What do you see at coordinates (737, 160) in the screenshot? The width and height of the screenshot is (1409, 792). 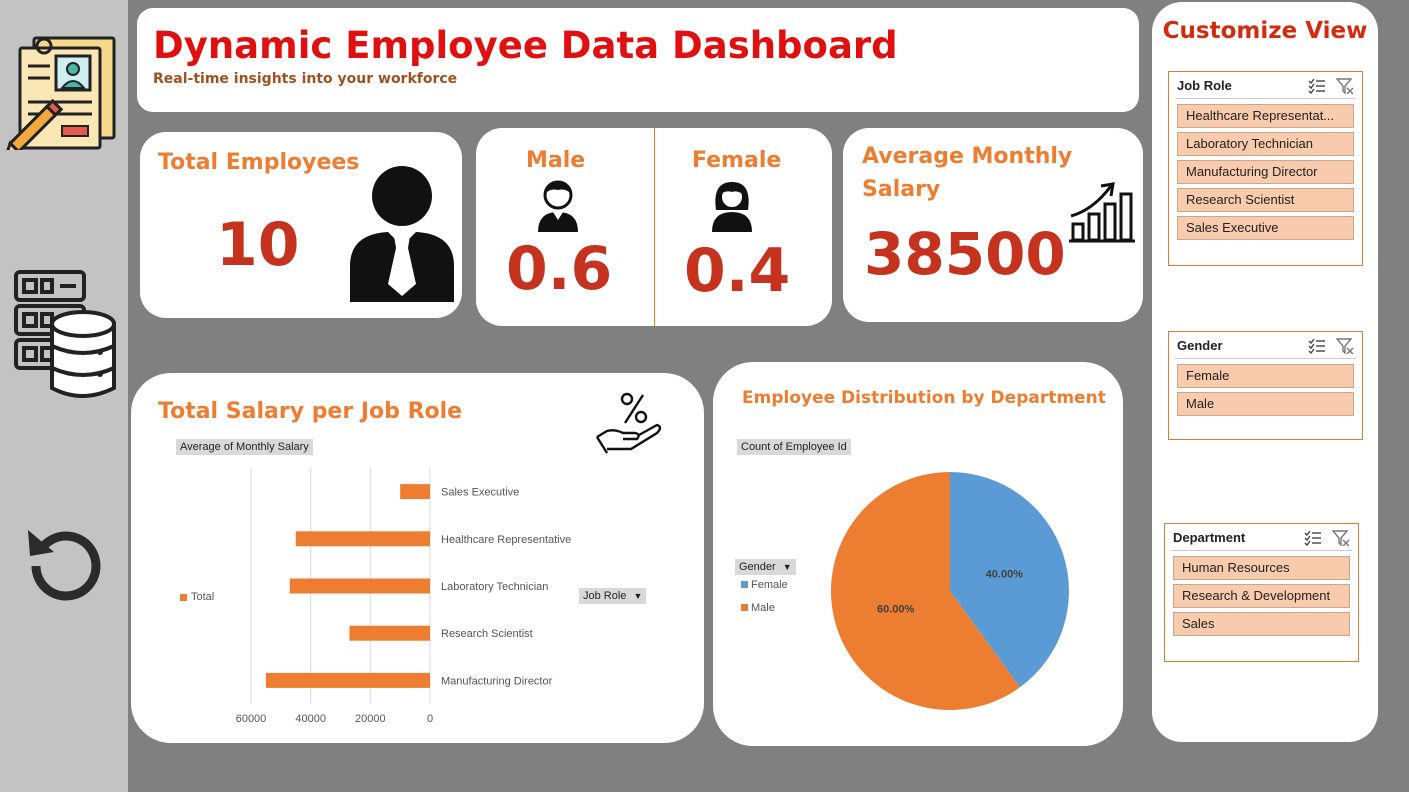 I see `female-label: Female` at bounding box center [737, 160].